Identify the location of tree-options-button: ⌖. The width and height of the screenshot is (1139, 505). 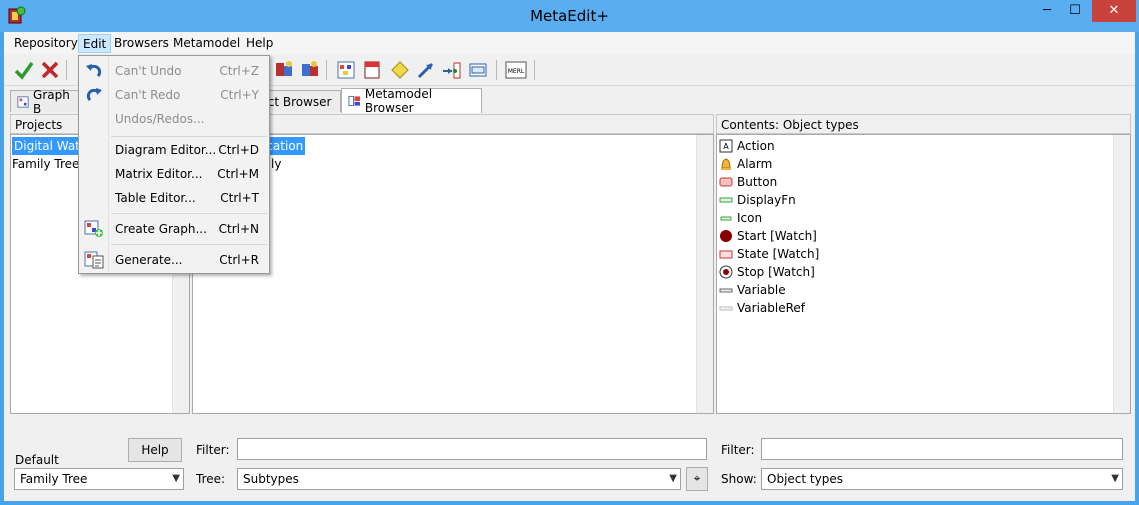
(697, 479).